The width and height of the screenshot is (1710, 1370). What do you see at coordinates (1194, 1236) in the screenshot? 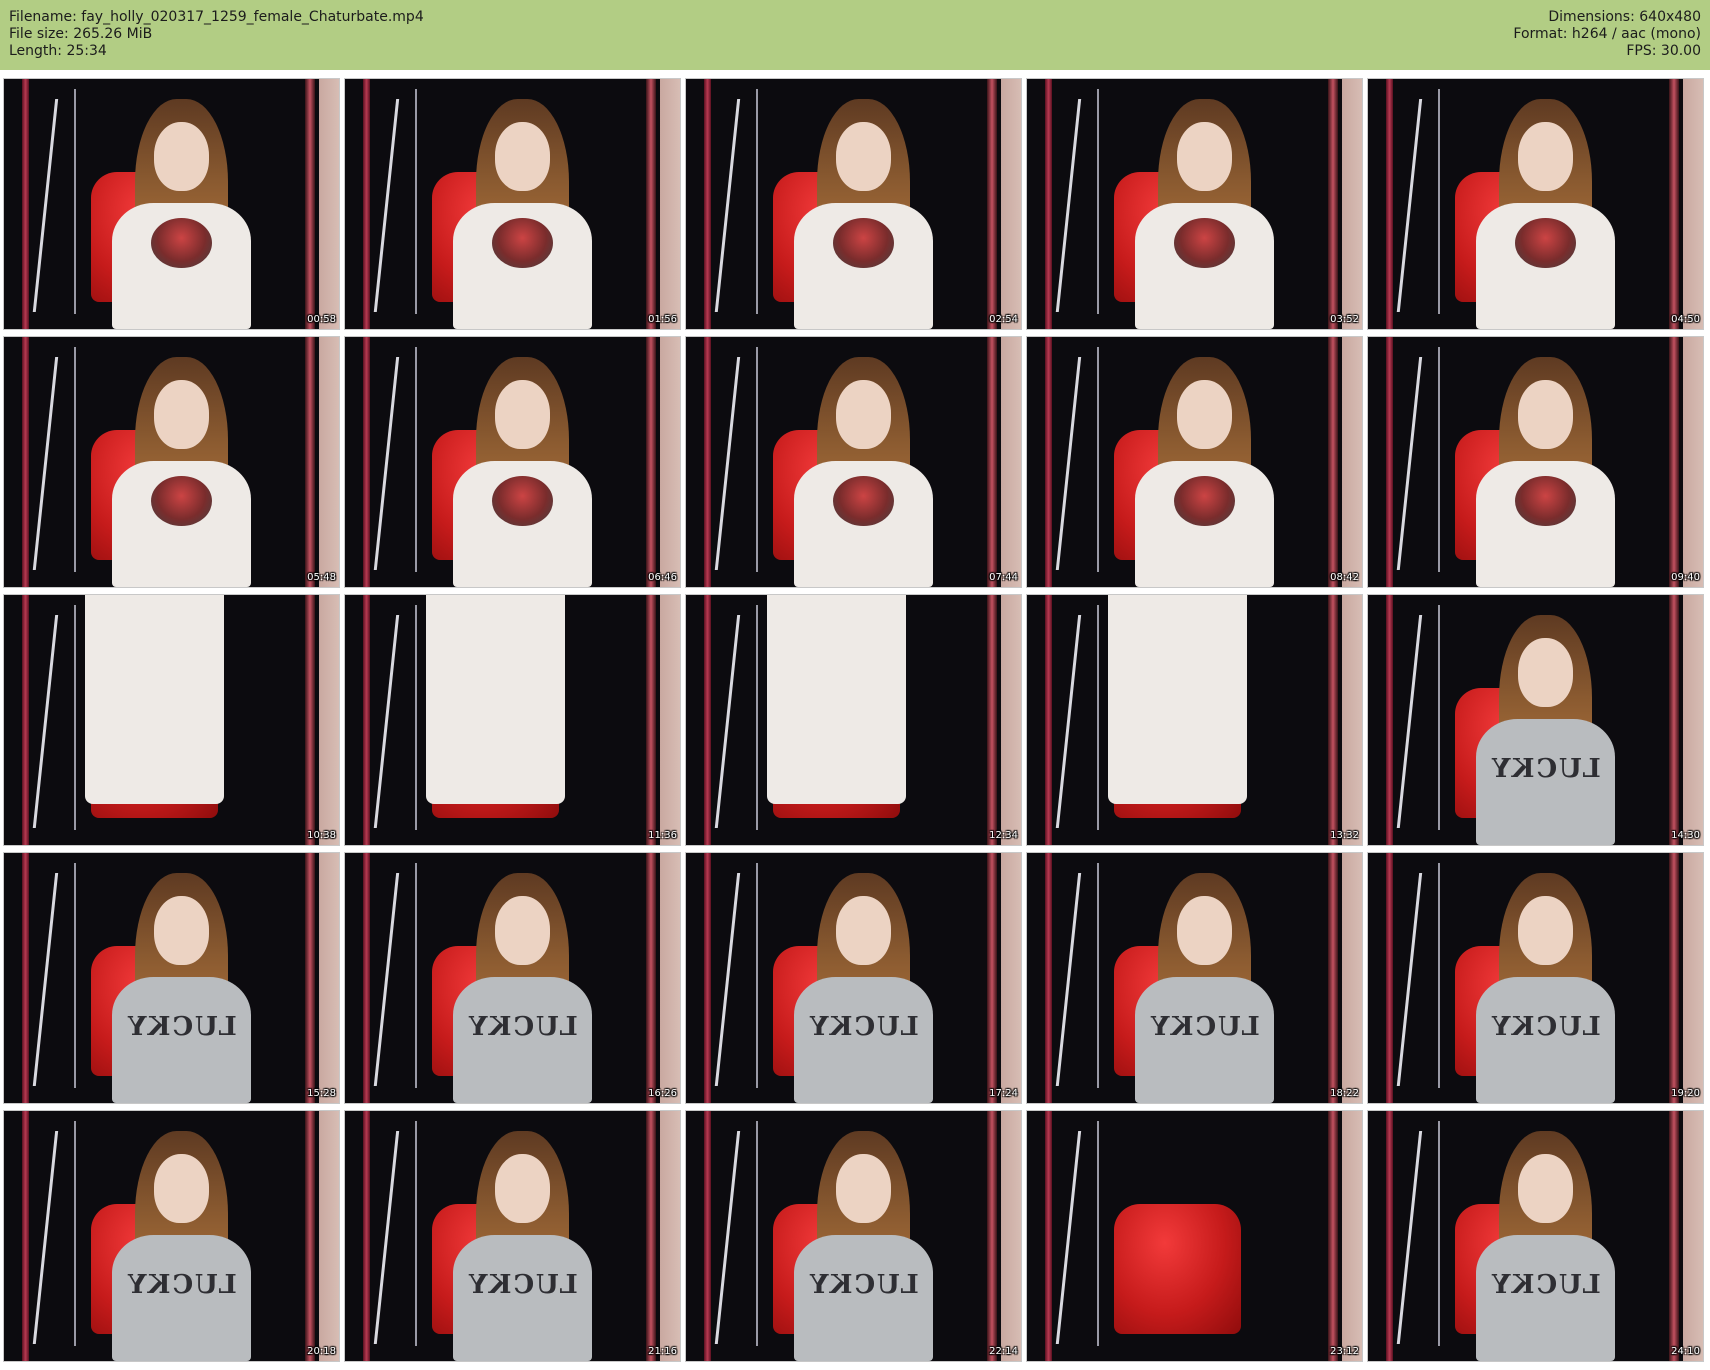
I see `video-thumbnail: 23:12` at bounding box center [1194, 1236].